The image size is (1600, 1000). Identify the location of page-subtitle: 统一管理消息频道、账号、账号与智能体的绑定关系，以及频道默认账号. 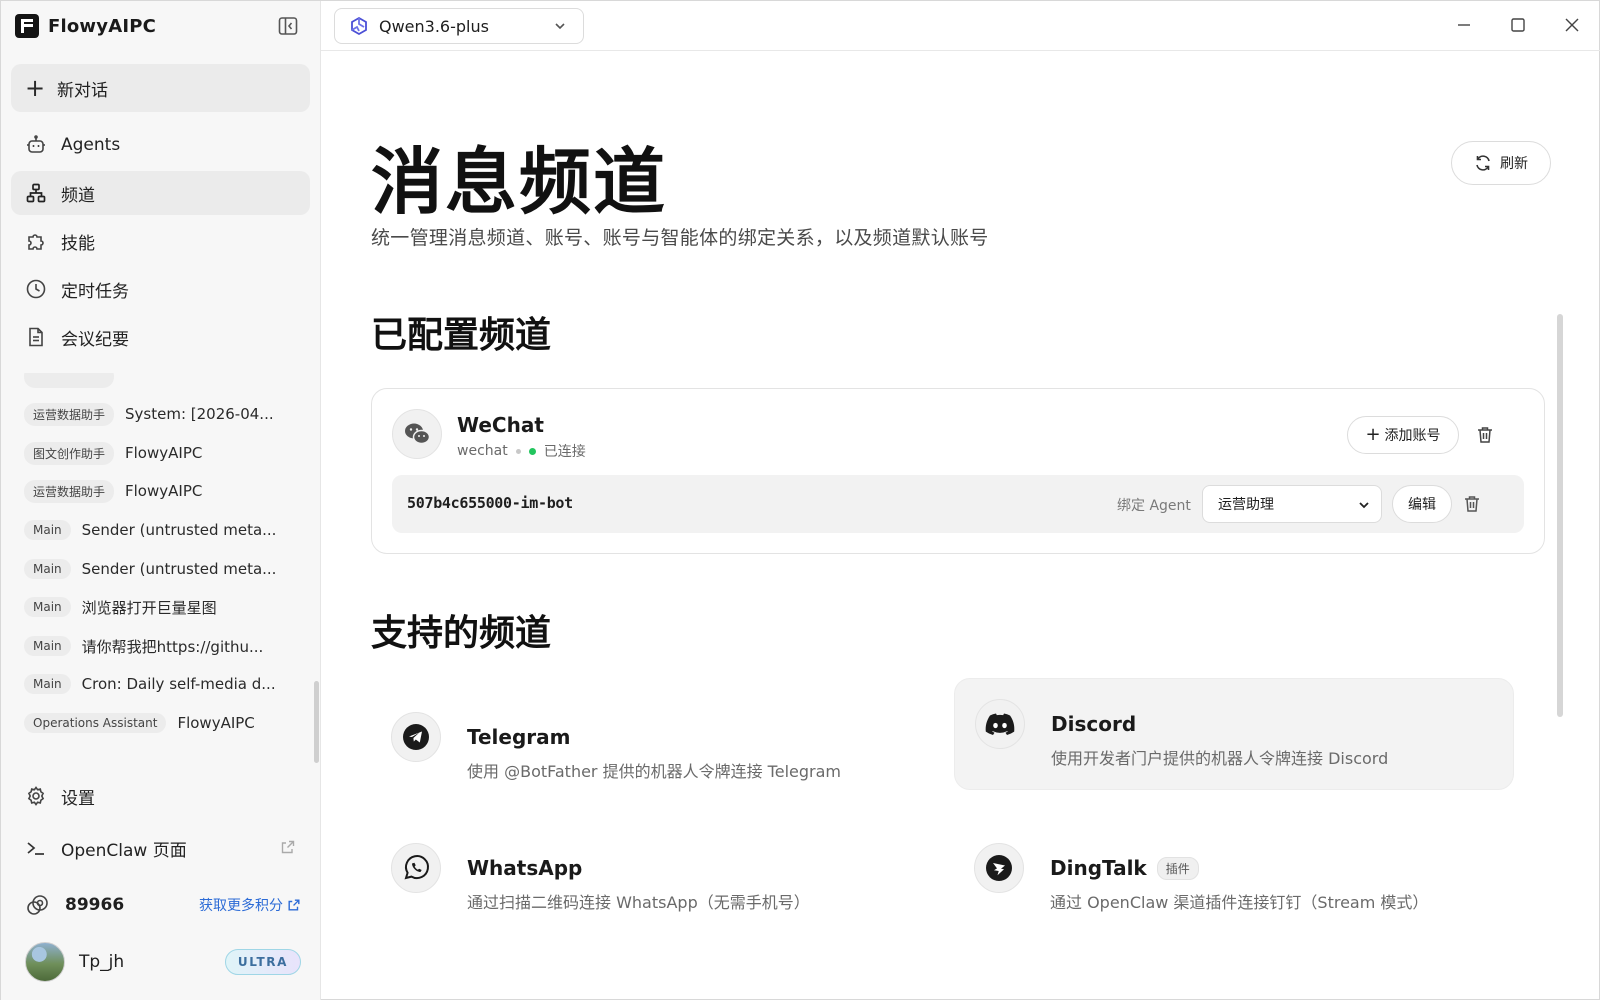
(680, 238).